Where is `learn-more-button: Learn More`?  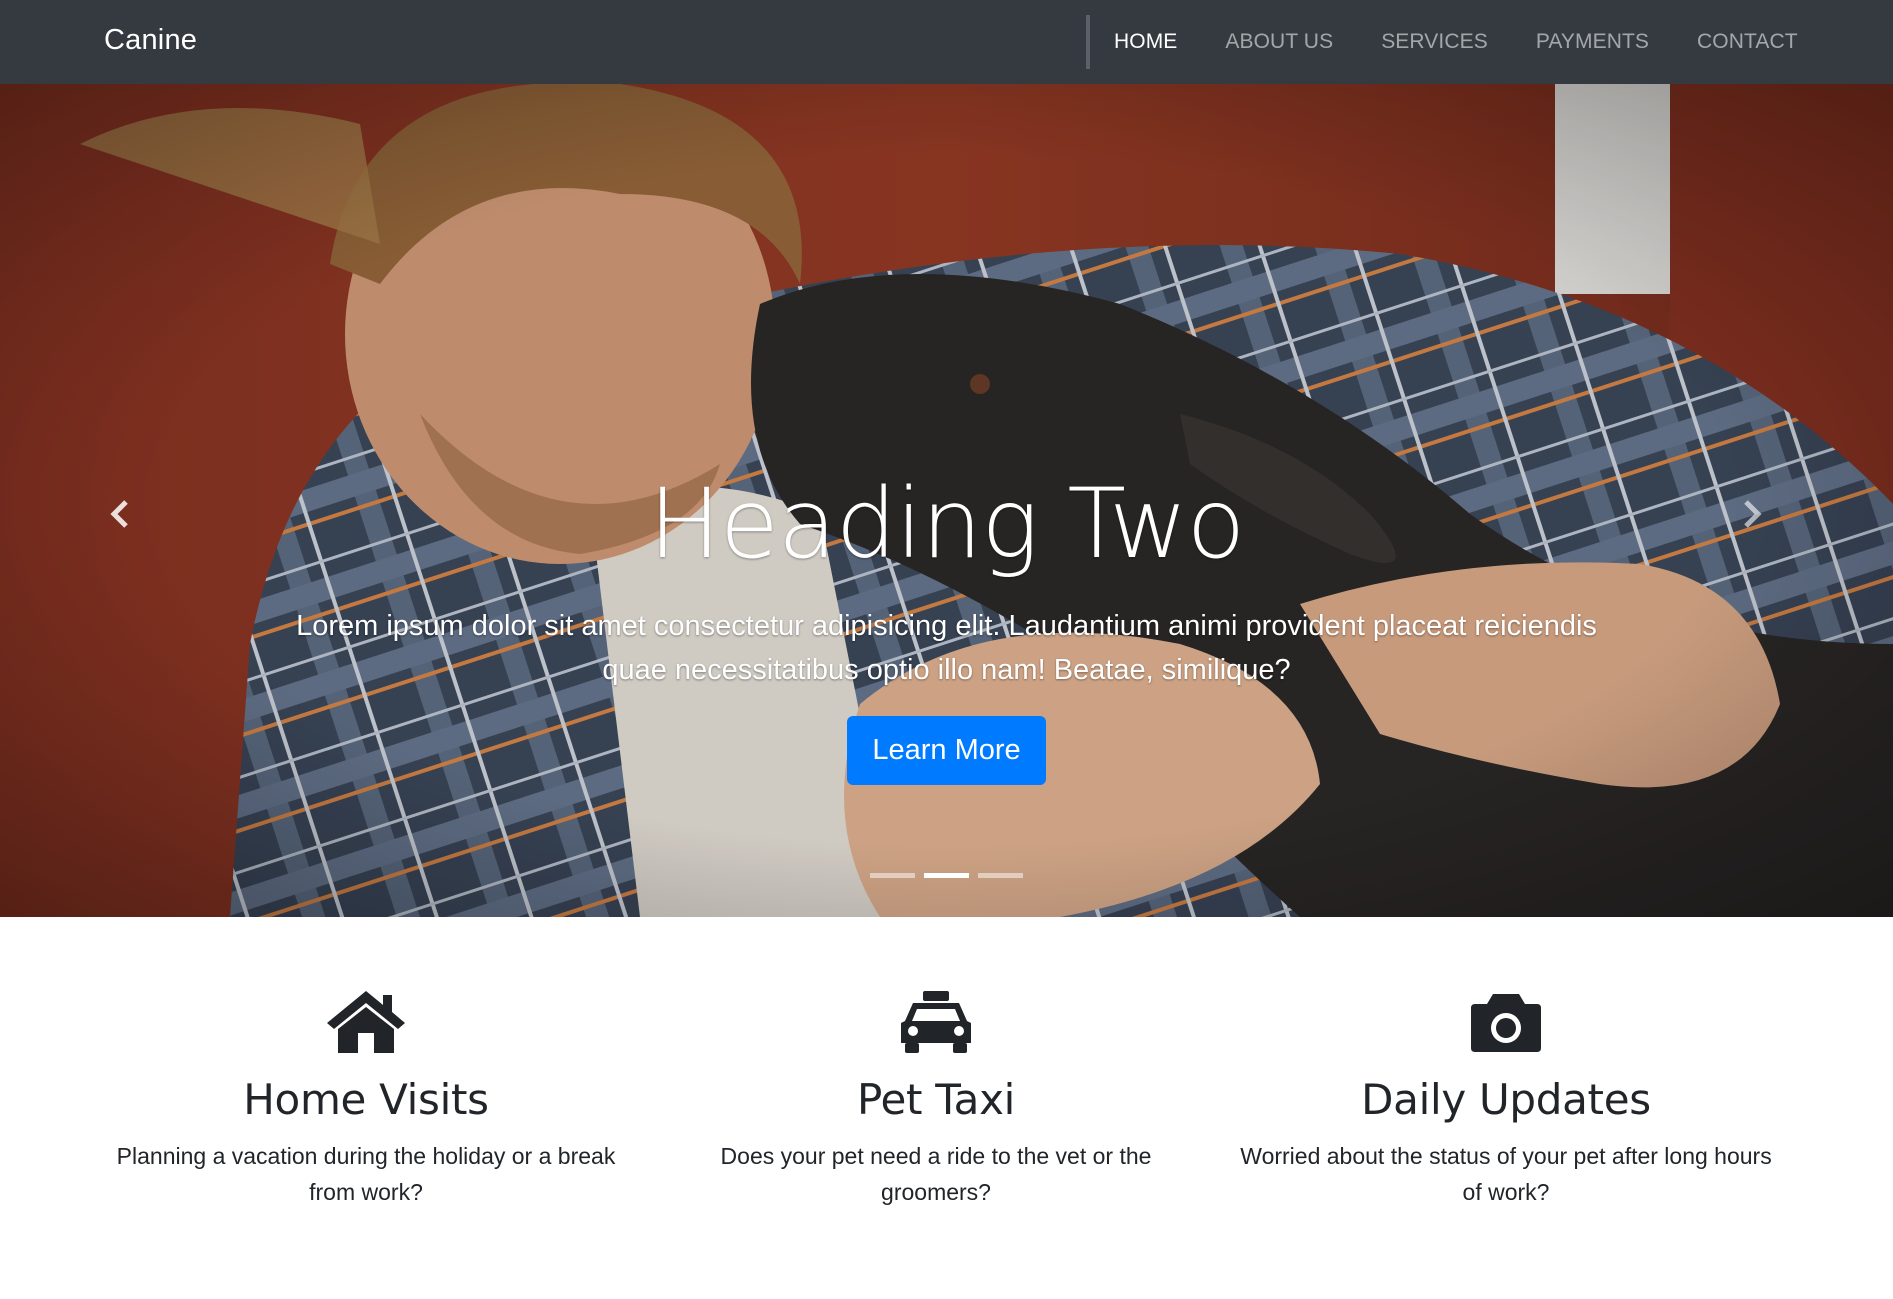
learn-more-button: Learn More is located at coordinates (946, 750).